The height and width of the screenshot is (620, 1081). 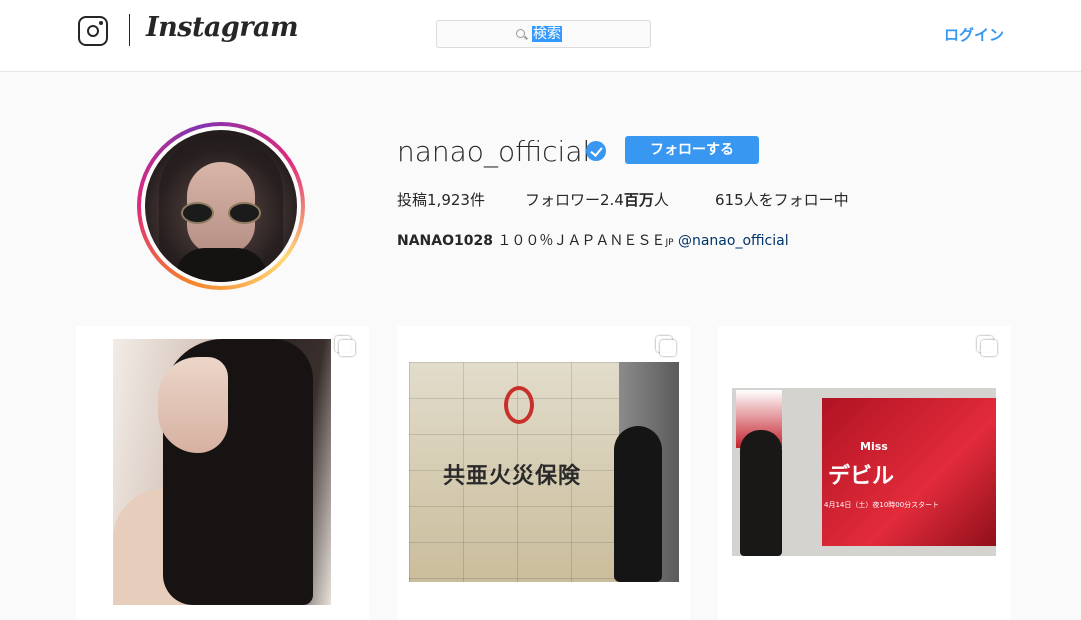 I want to click on profile-bio: NANAO1028 １００％ＪＡＰＡＮＥＳＥJP @nanao_official, so click(x=593, y=242).